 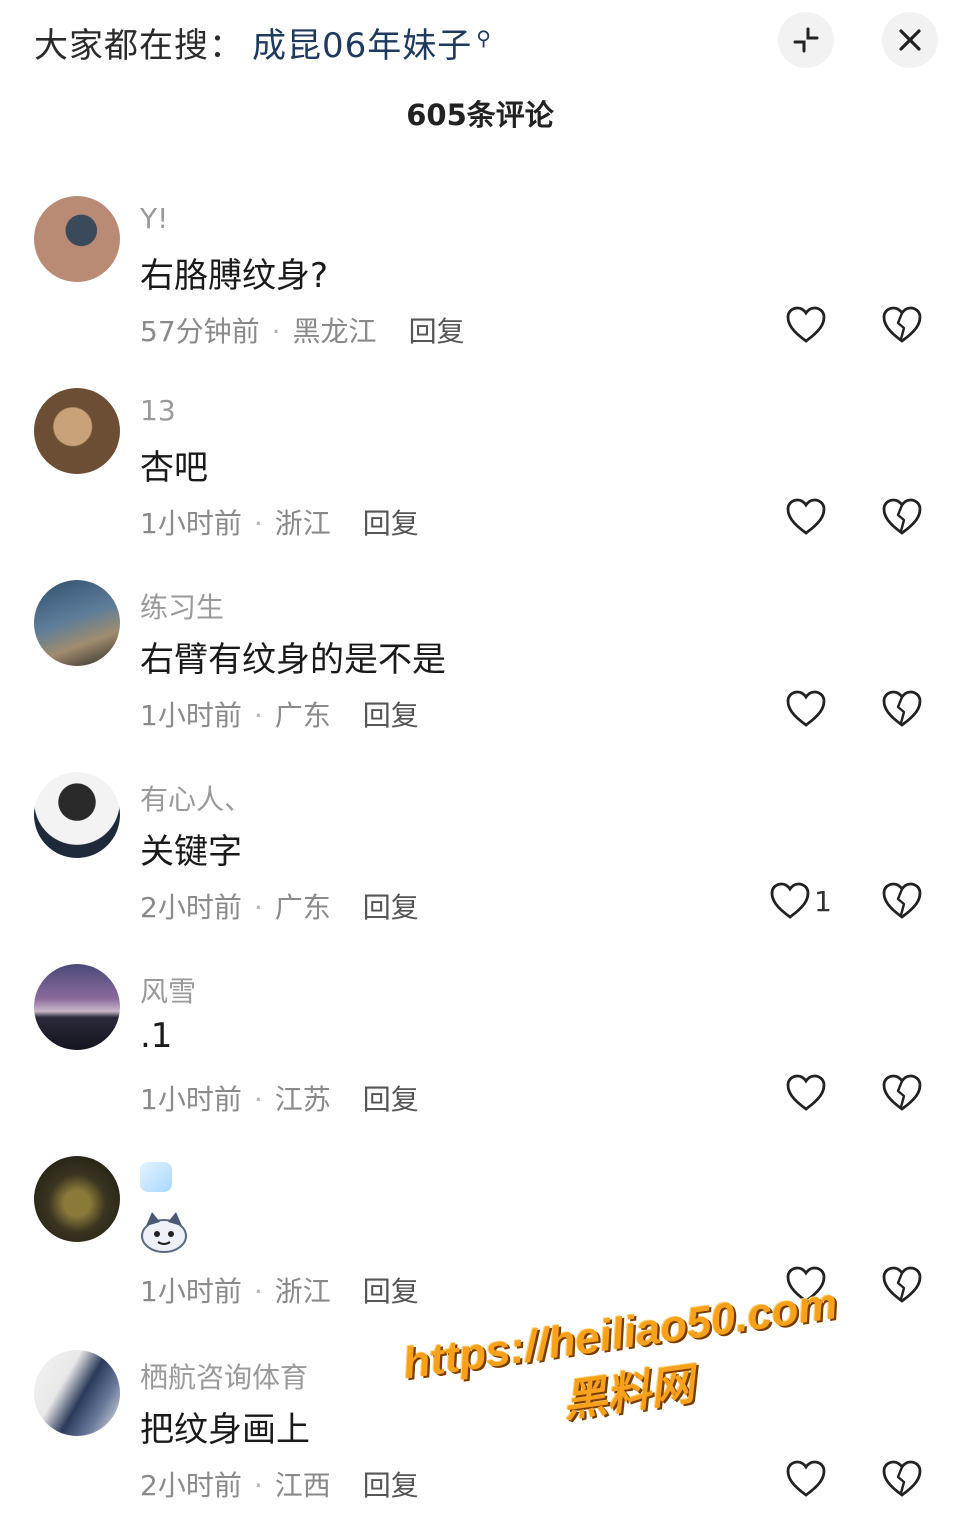 What do you see at coordinates (200, 331) in the screenshot?
I see `comment-time: 57分钟前` at bounding box center [200, 331].